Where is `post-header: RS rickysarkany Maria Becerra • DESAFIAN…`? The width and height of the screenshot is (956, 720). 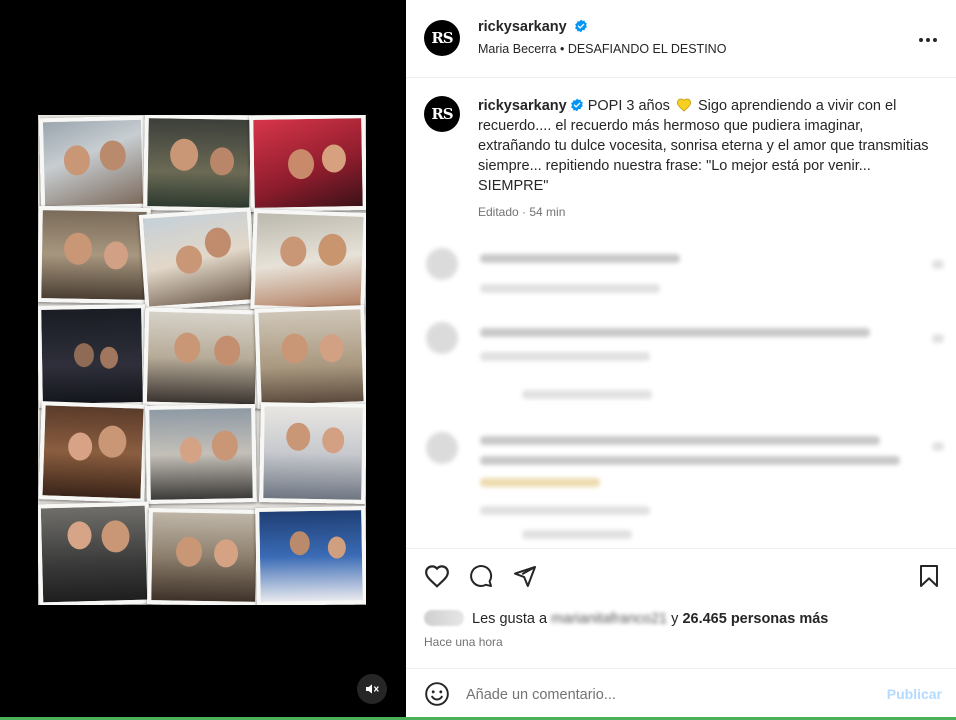 post-header: RS rickysarkany Maria Becerra • DESAFIAN… is located at coordinates (681, 39).